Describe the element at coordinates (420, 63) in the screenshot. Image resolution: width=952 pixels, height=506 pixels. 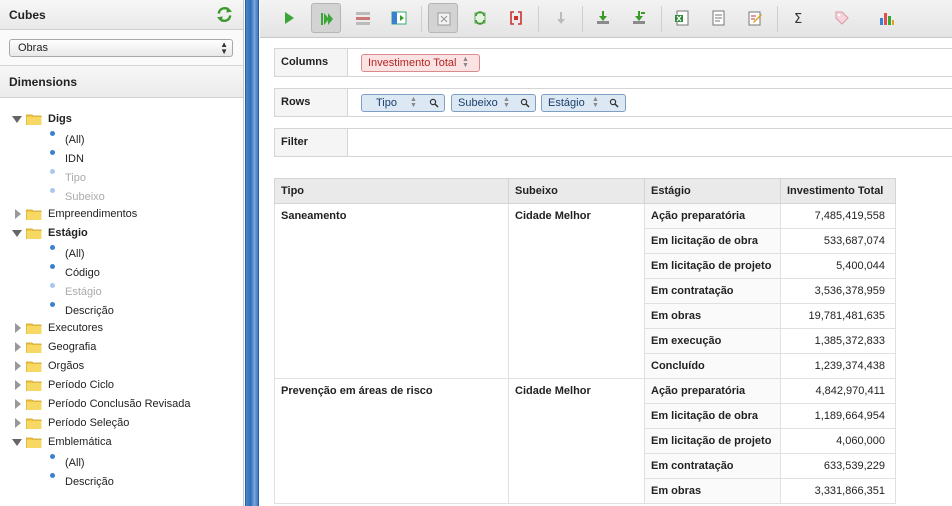
I see `columns-chip-investimento-total: Investimento Total ▲ ▼` at that location.